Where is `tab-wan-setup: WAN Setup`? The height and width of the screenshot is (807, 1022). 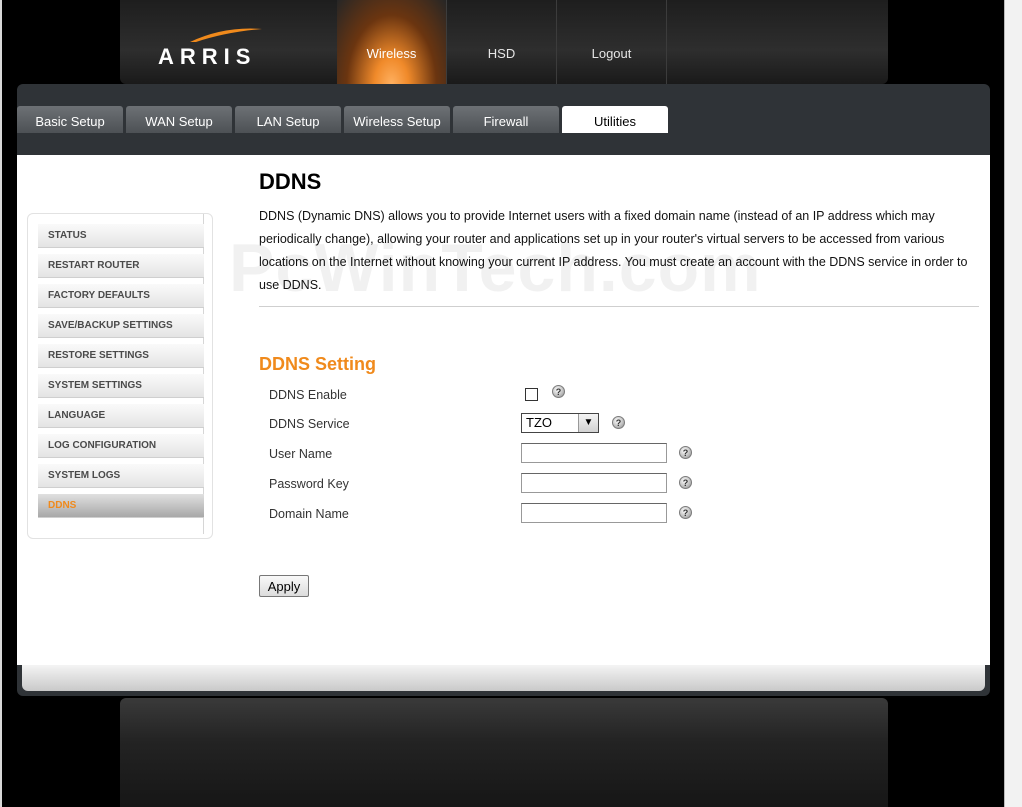 tab-wan-setup: WAN Setup is located at coordinates (179, 119).